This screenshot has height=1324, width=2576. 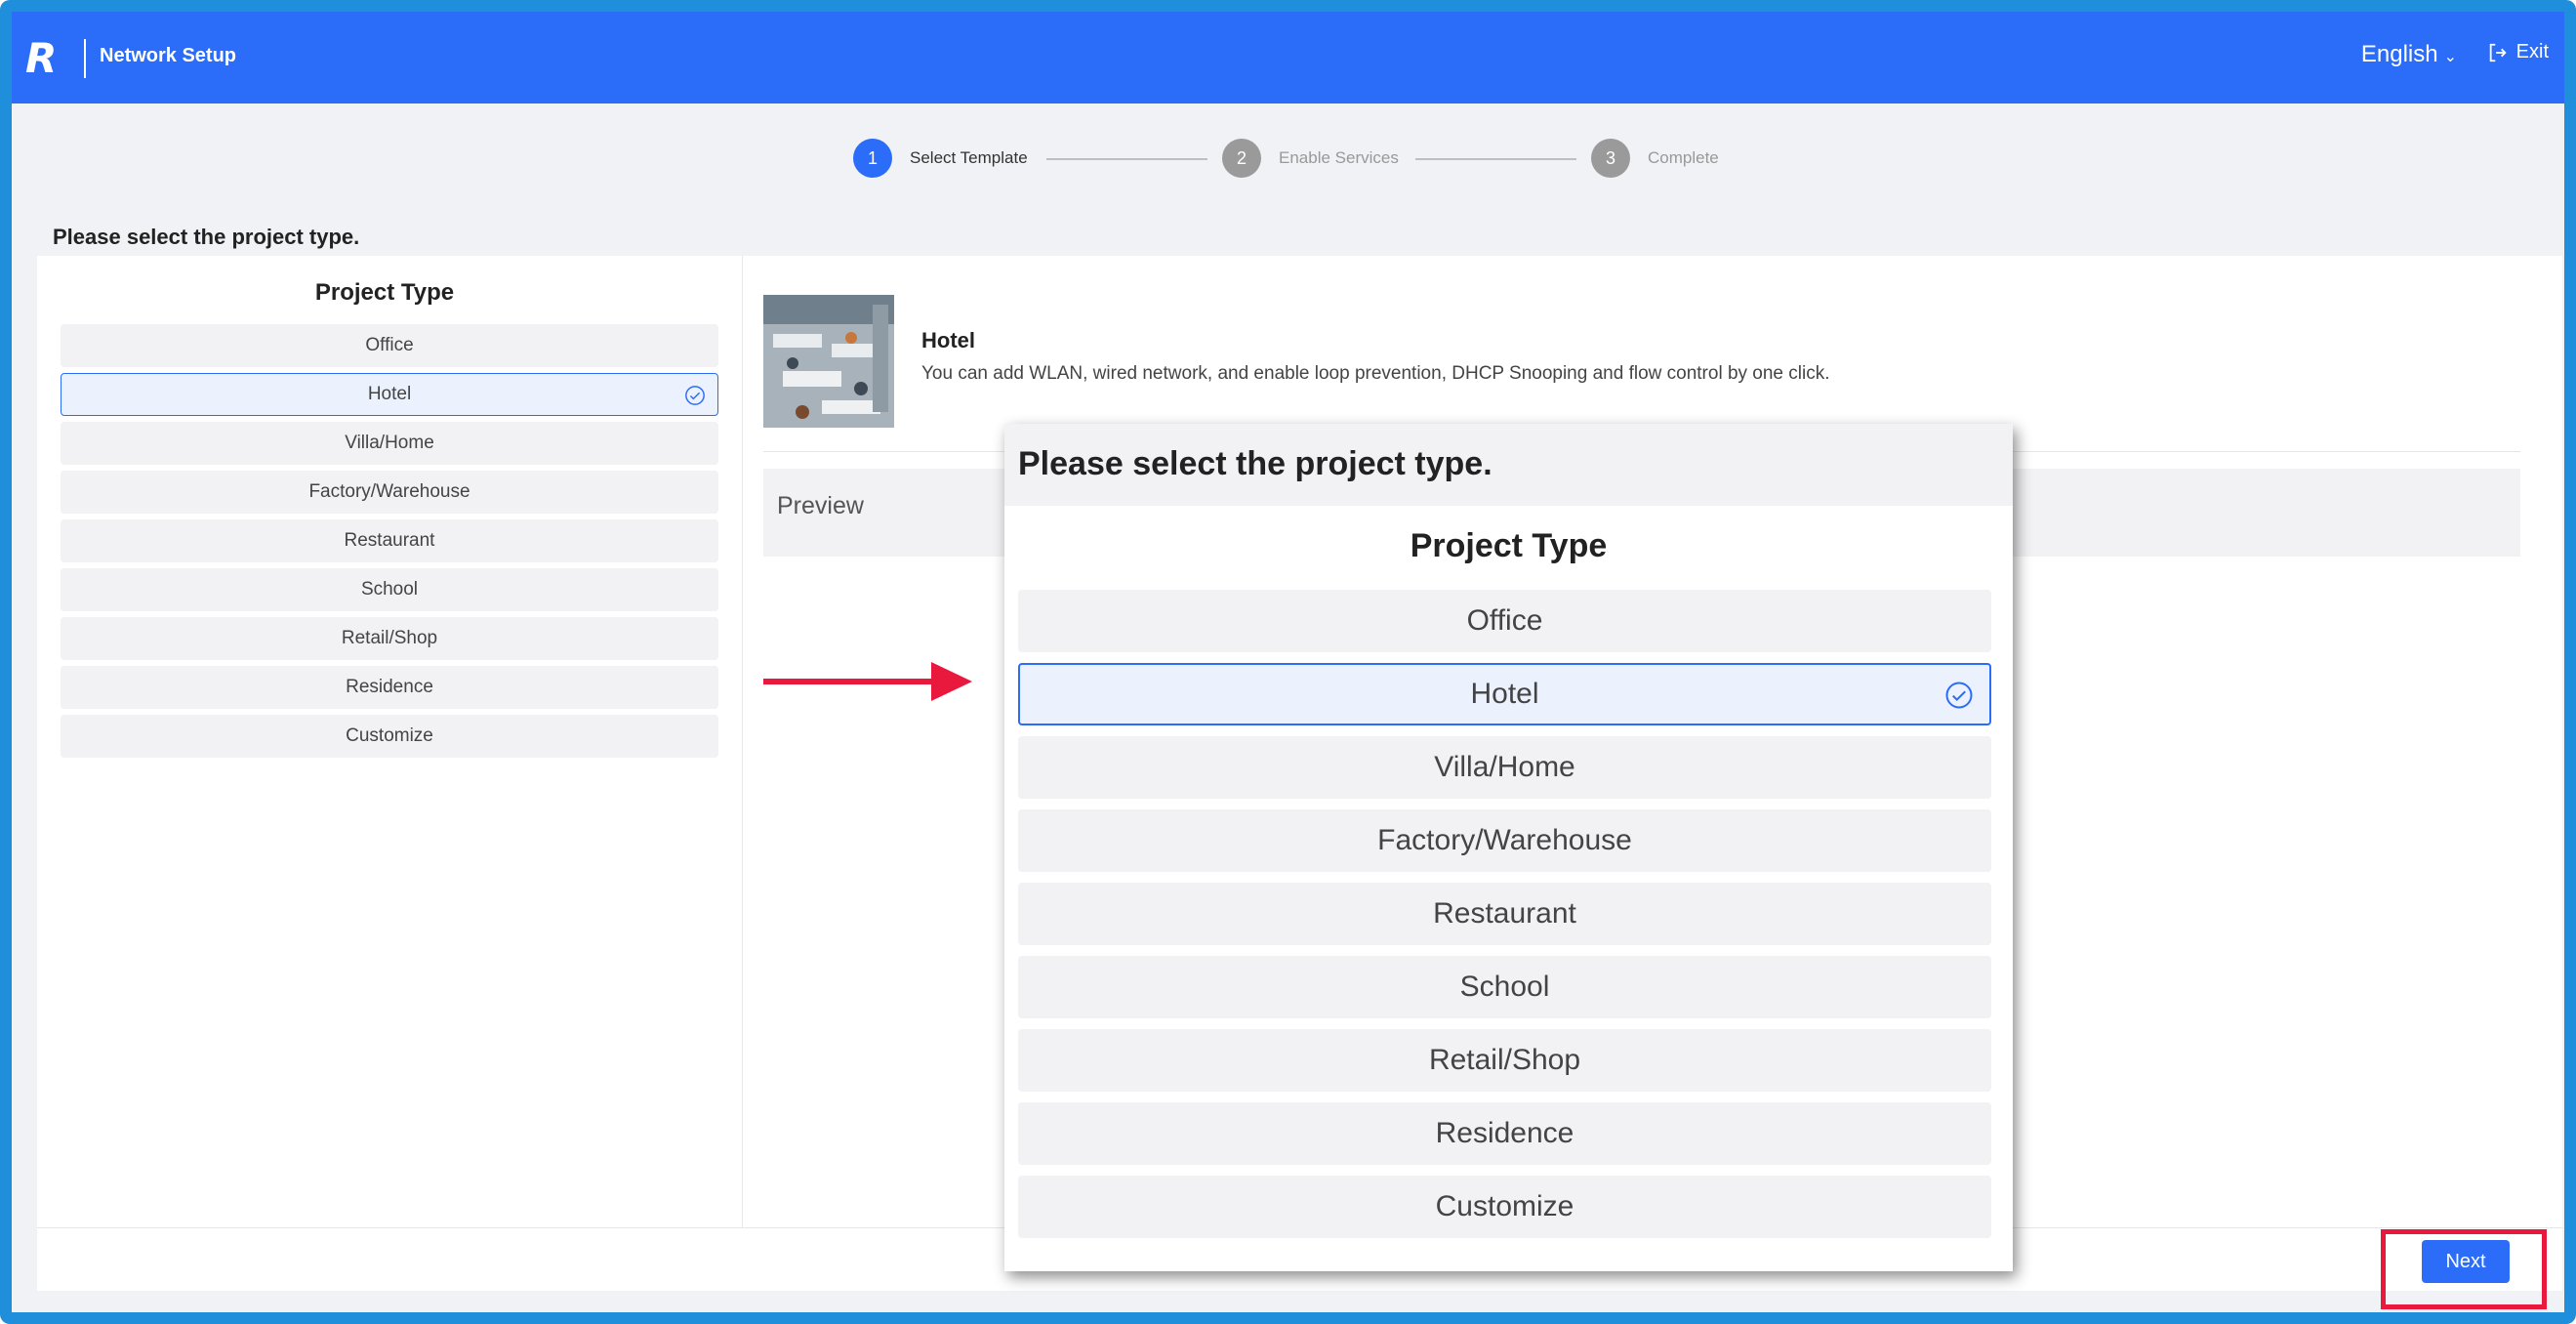 I want to click on hotel-thumbnail, so click(x=828, y=361).